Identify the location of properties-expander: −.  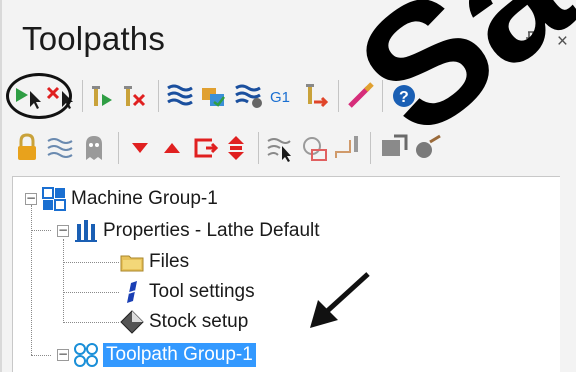
(63, 230).